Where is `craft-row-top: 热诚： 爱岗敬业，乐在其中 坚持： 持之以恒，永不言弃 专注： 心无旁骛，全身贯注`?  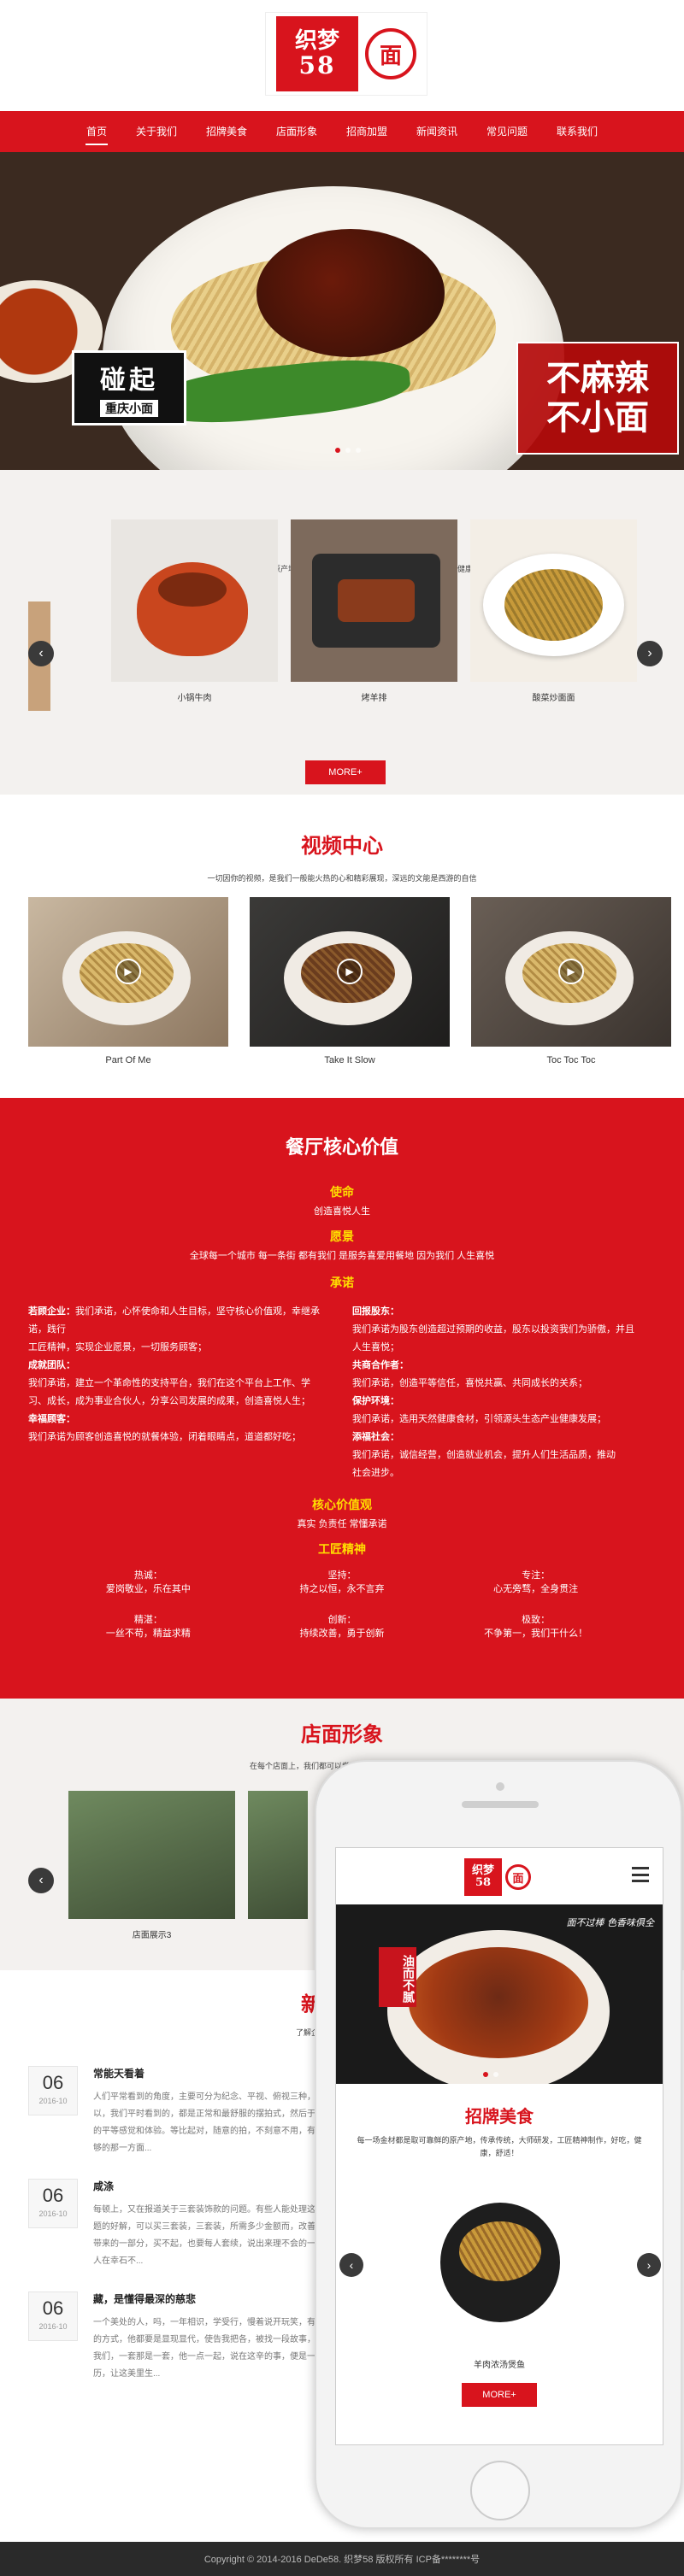
craft-row-top: 热诚： 爱岗敬业，乐在其中 坚持： 持之以恒，永不言弃 专注： 心无旁骛，全身贯注 is located at coordinates (342, 1581).